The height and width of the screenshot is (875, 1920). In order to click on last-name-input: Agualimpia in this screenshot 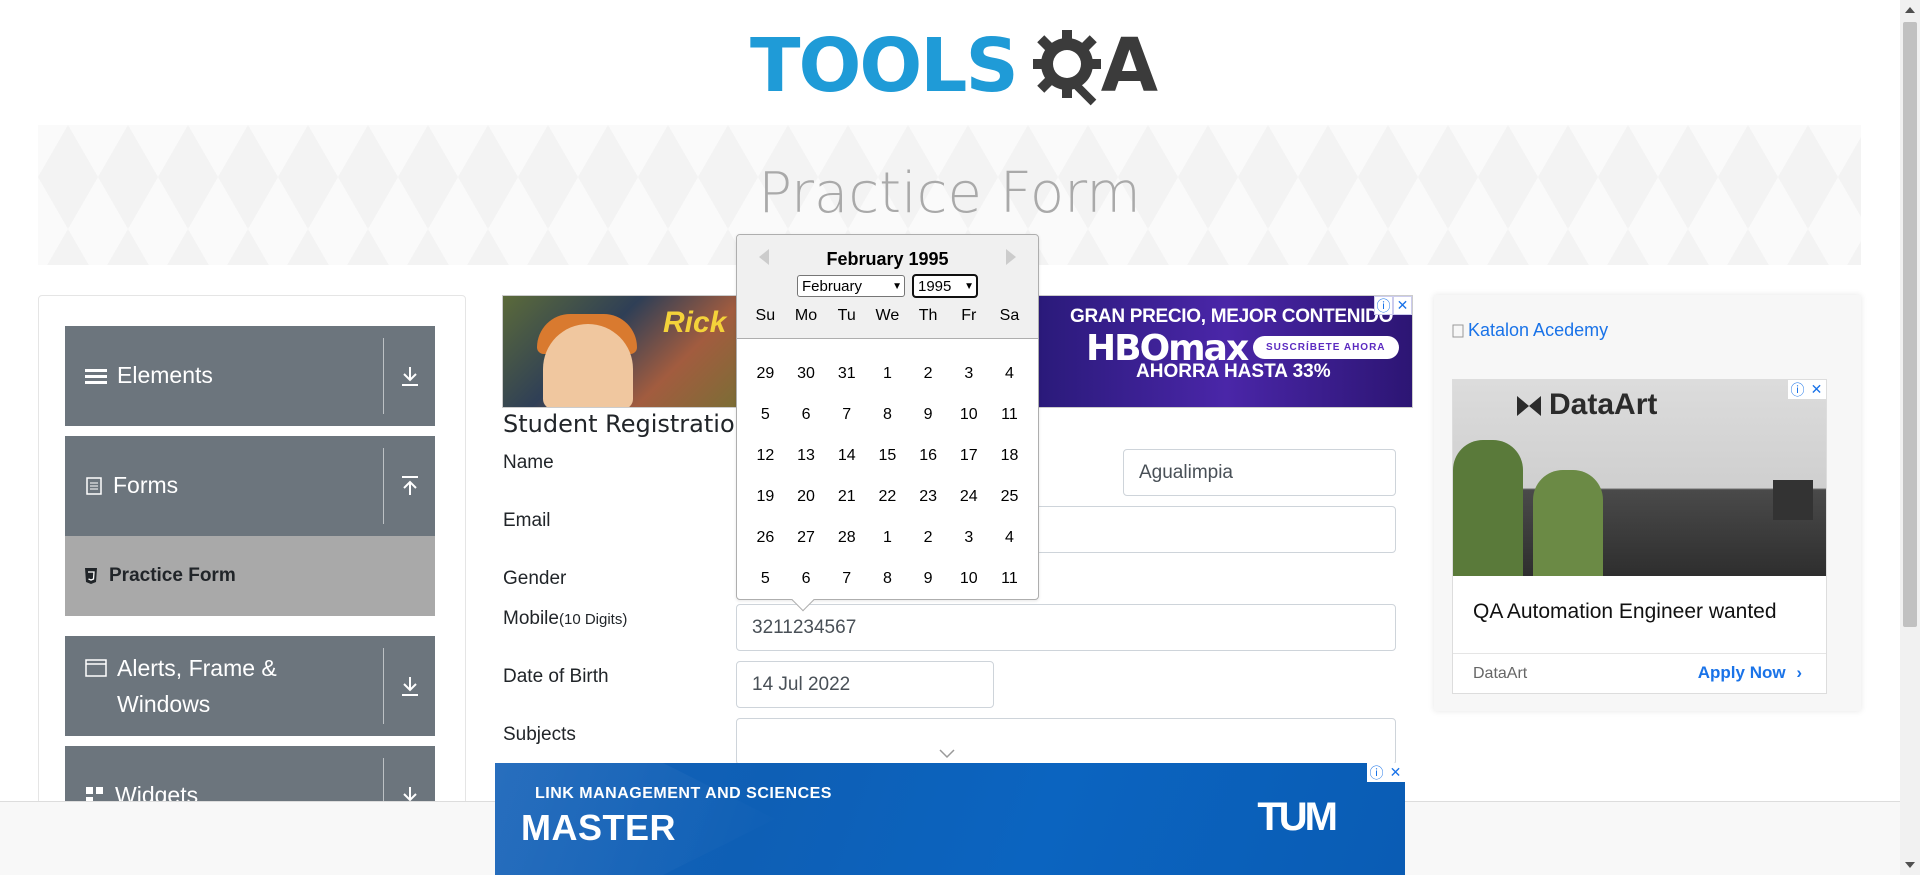, I will do `click(1259, 472)`.